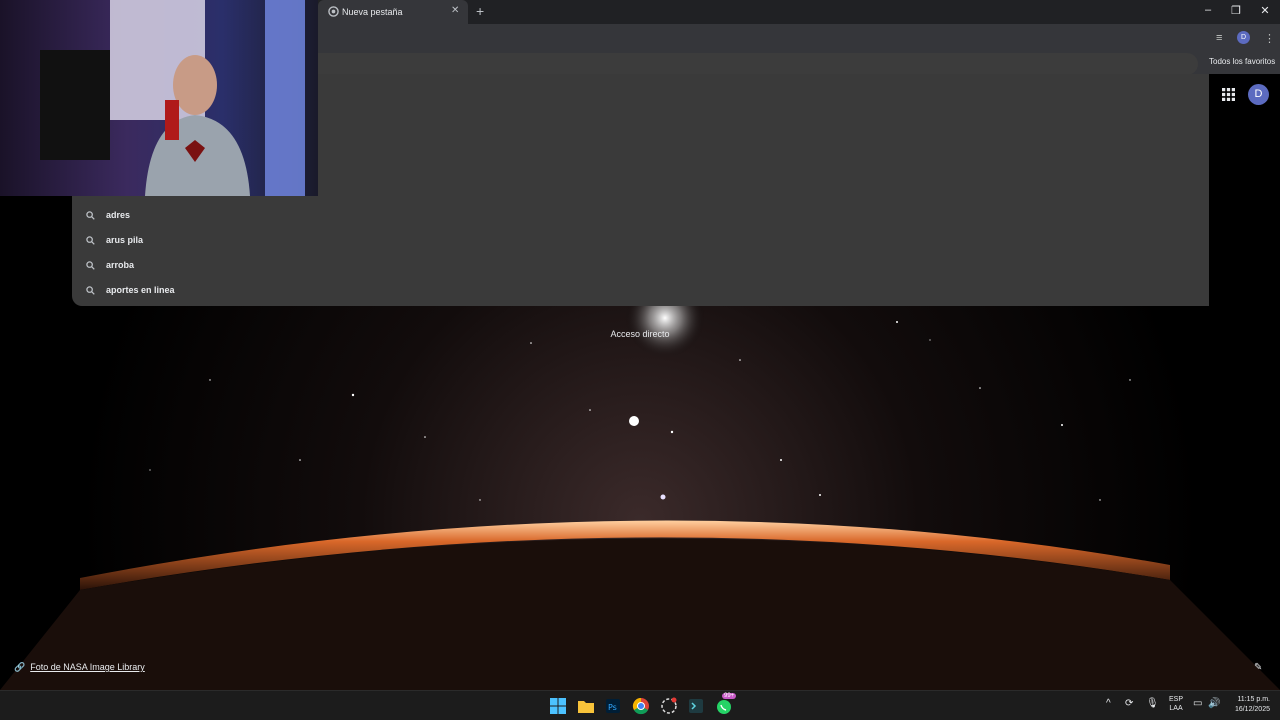  I want to click on tab-strip: Nueva pestaña ✕ + – ❐ ✕, so click(799, 12).